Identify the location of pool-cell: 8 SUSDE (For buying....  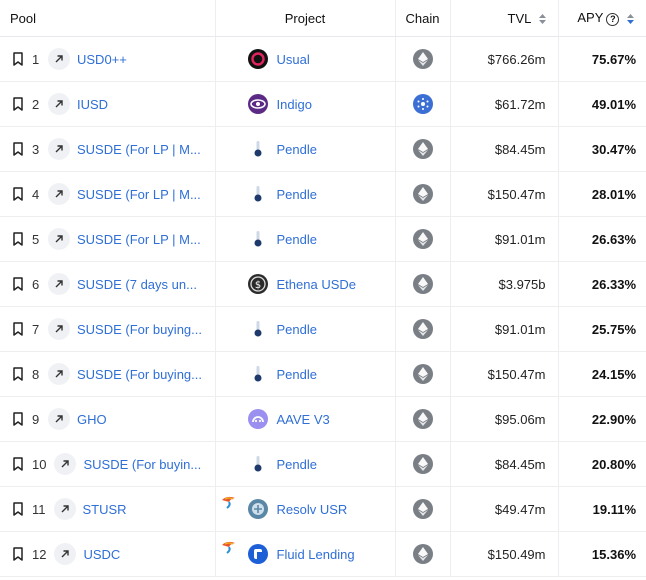
(108, 374).